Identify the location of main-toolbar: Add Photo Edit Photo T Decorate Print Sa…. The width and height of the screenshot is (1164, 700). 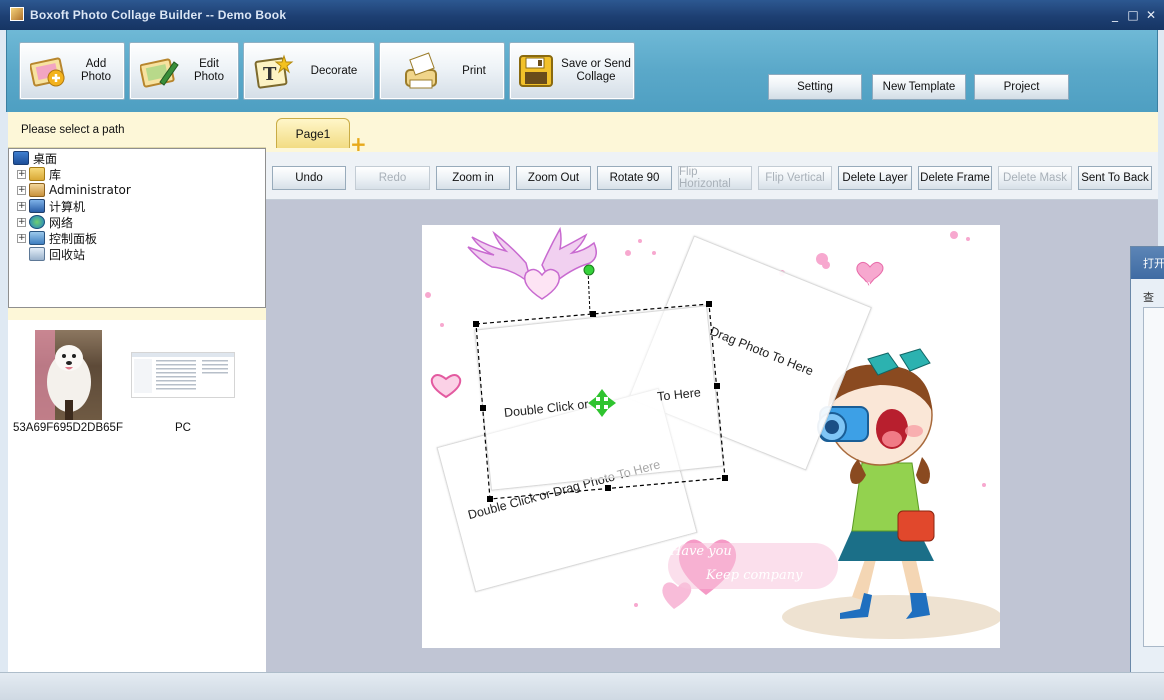
(582, 71).